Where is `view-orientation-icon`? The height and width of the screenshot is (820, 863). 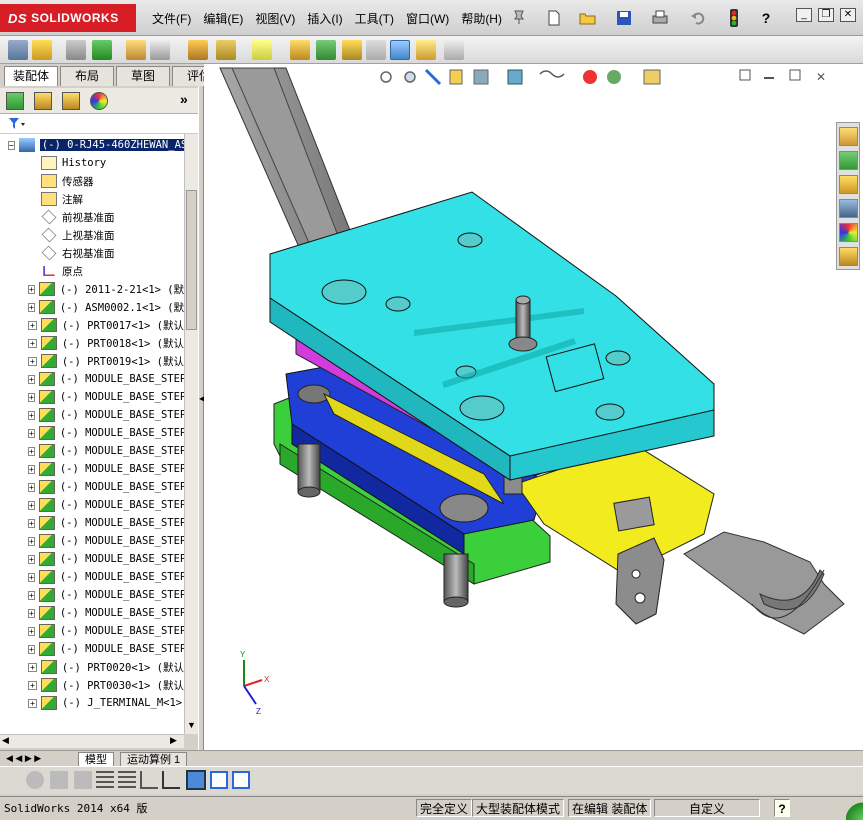
view-orientation-icon is located at coordinates (515, 77).